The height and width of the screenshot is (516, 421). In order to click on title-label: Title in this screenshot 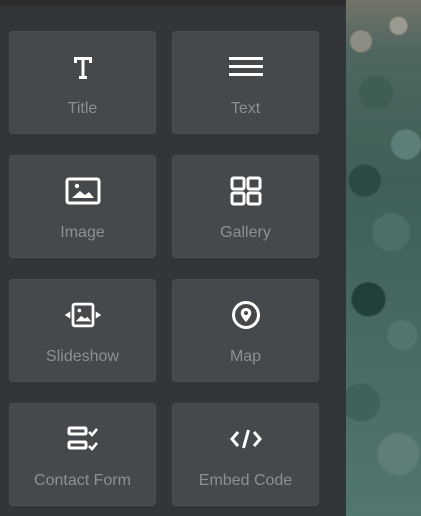, I will do `click(82, 108)`.